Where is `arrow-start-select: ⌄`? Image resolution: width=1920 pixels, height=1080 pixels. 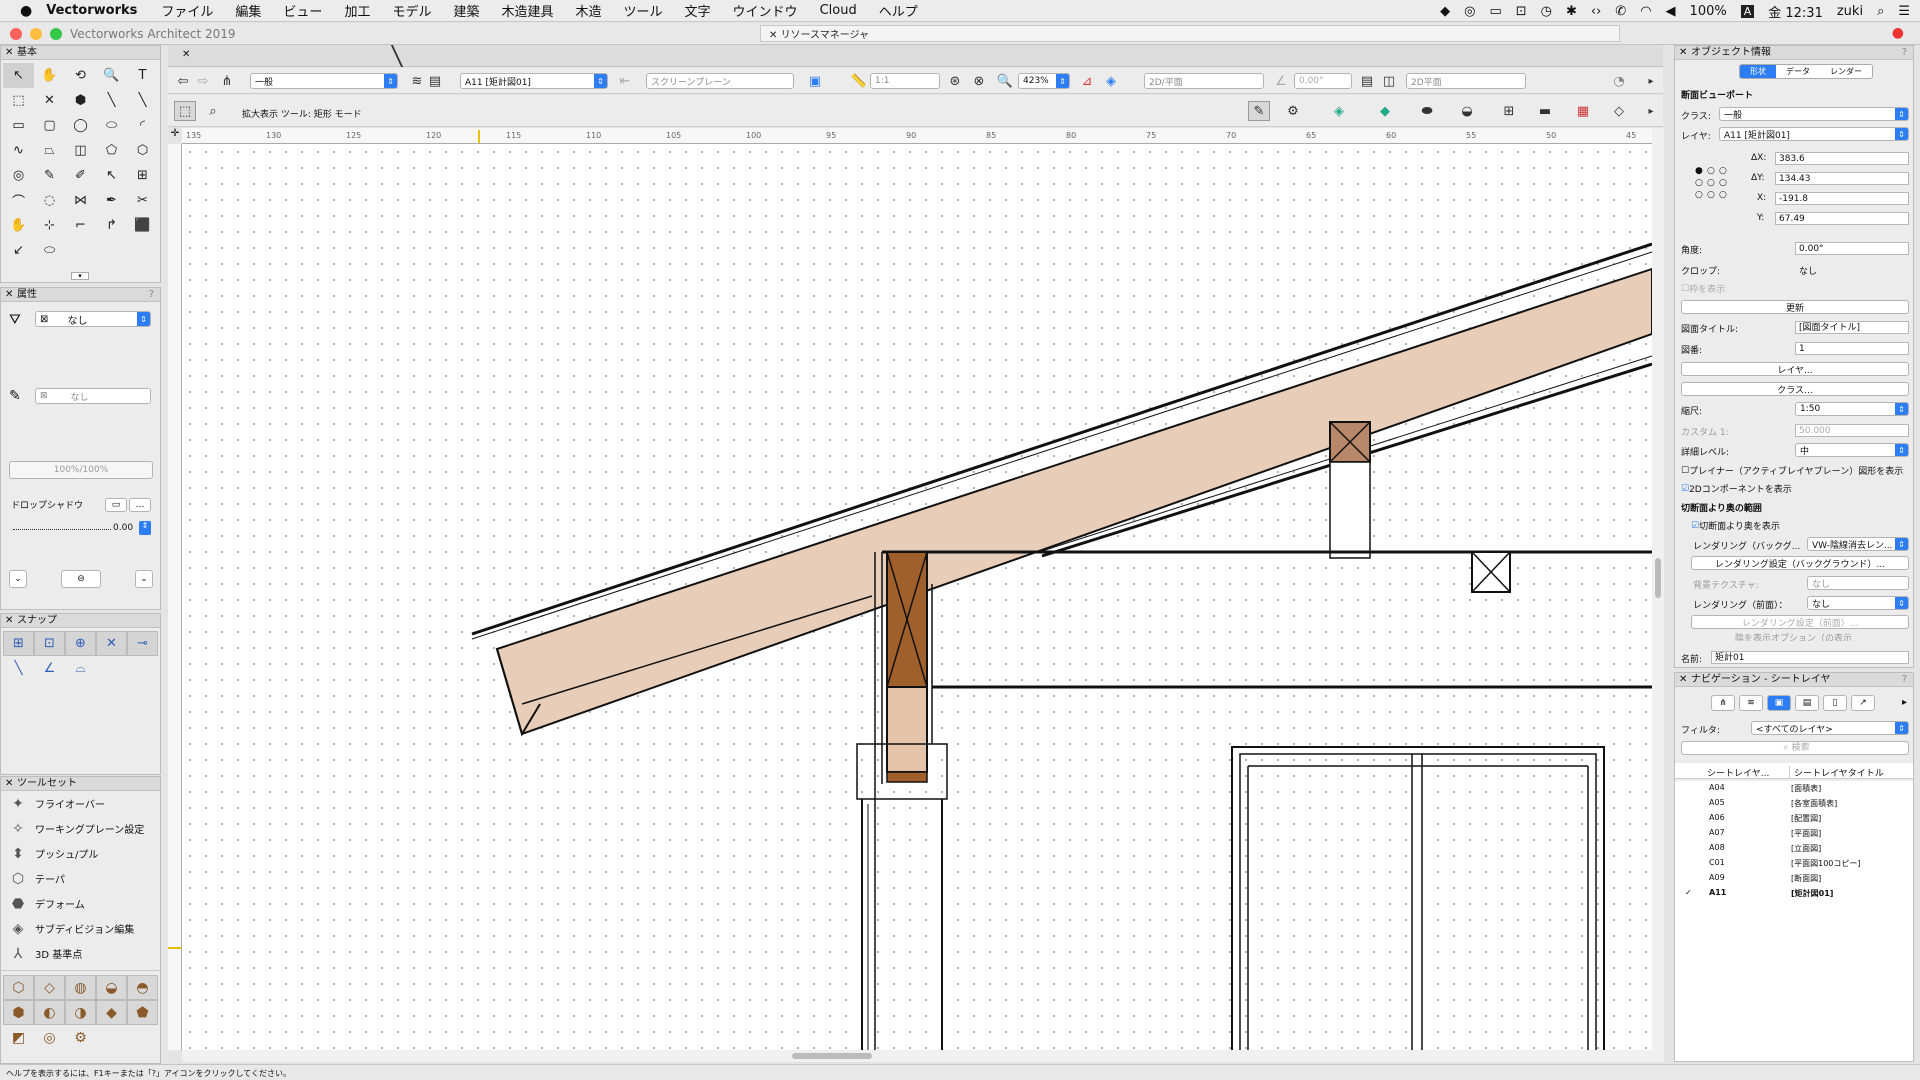
arrow-start-select: ⌄ is located at coordinates (18, 579).